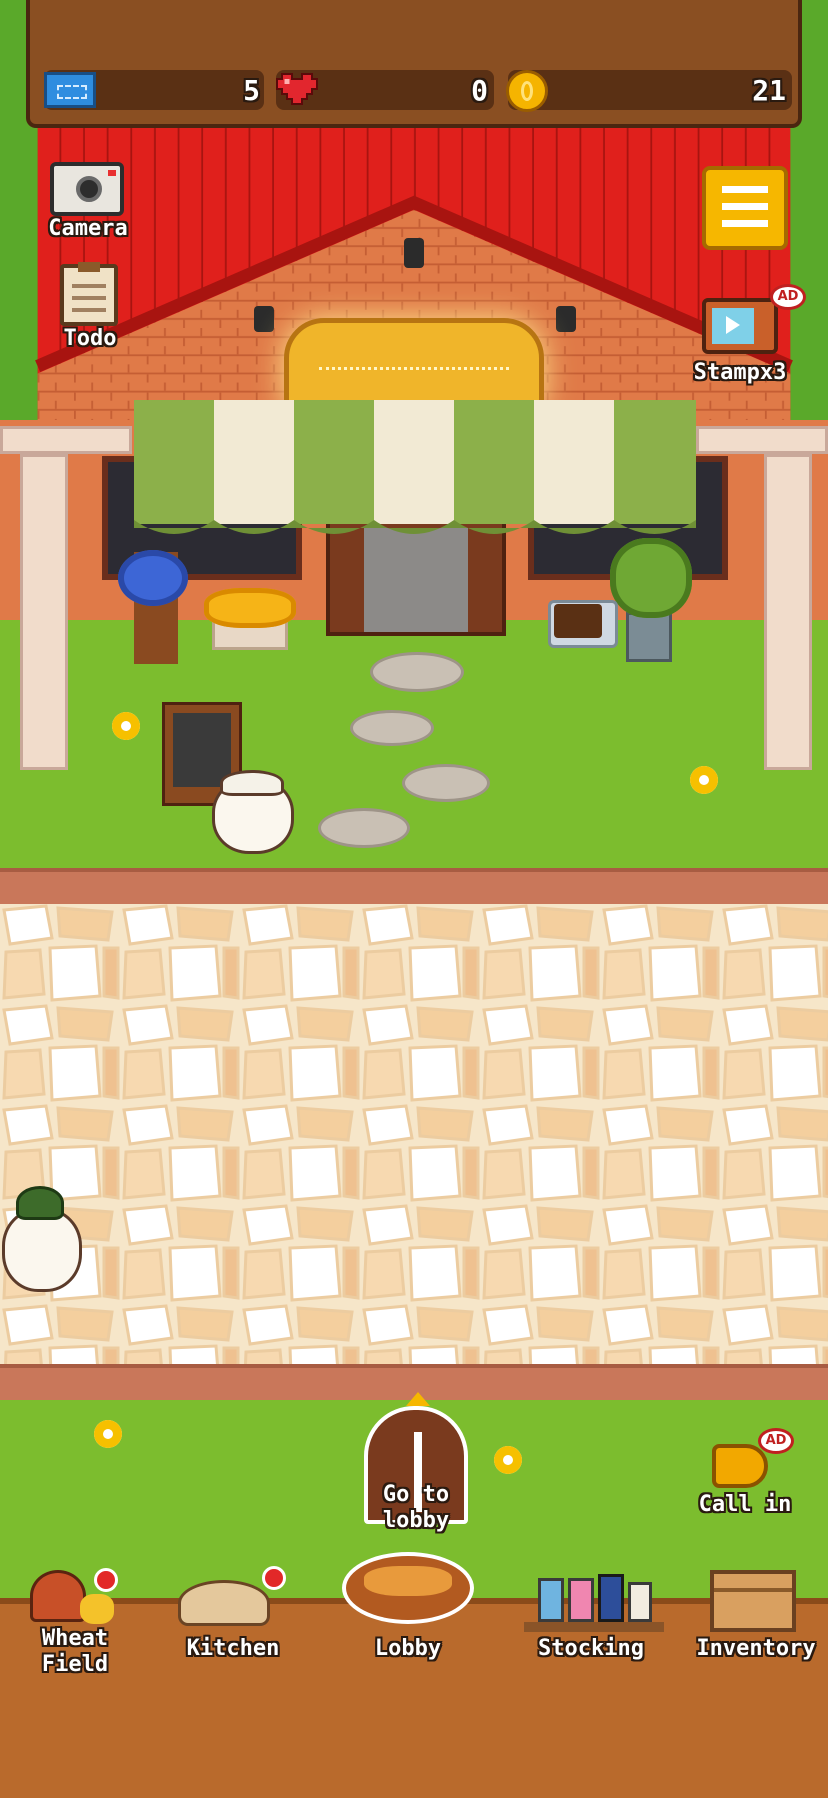 This screenshot has height=1798, width=828. What do you see at coordinates (44, 612) in the screenshot?
I see `pillar-left` at bounding box center [44, 612].